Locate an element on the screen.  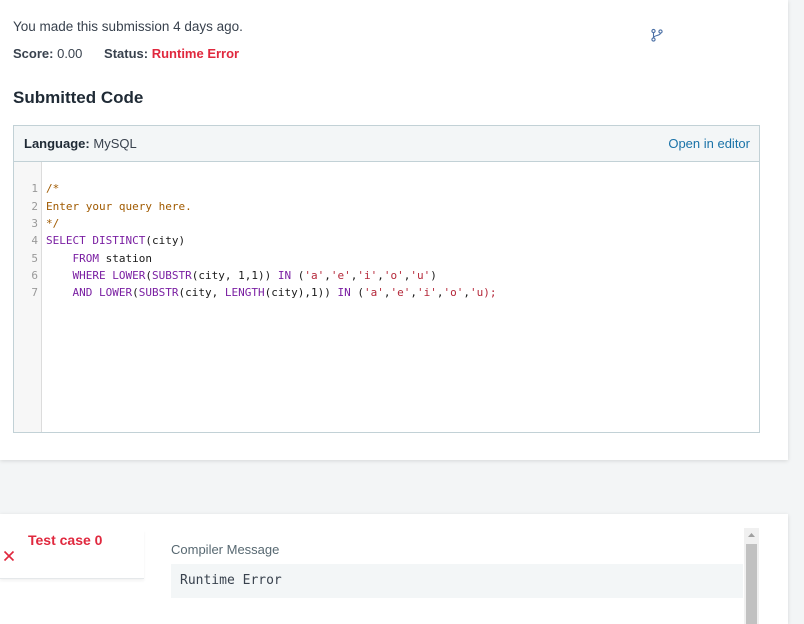
code-line: 5 FROM station is located at coordinates (386, 249).